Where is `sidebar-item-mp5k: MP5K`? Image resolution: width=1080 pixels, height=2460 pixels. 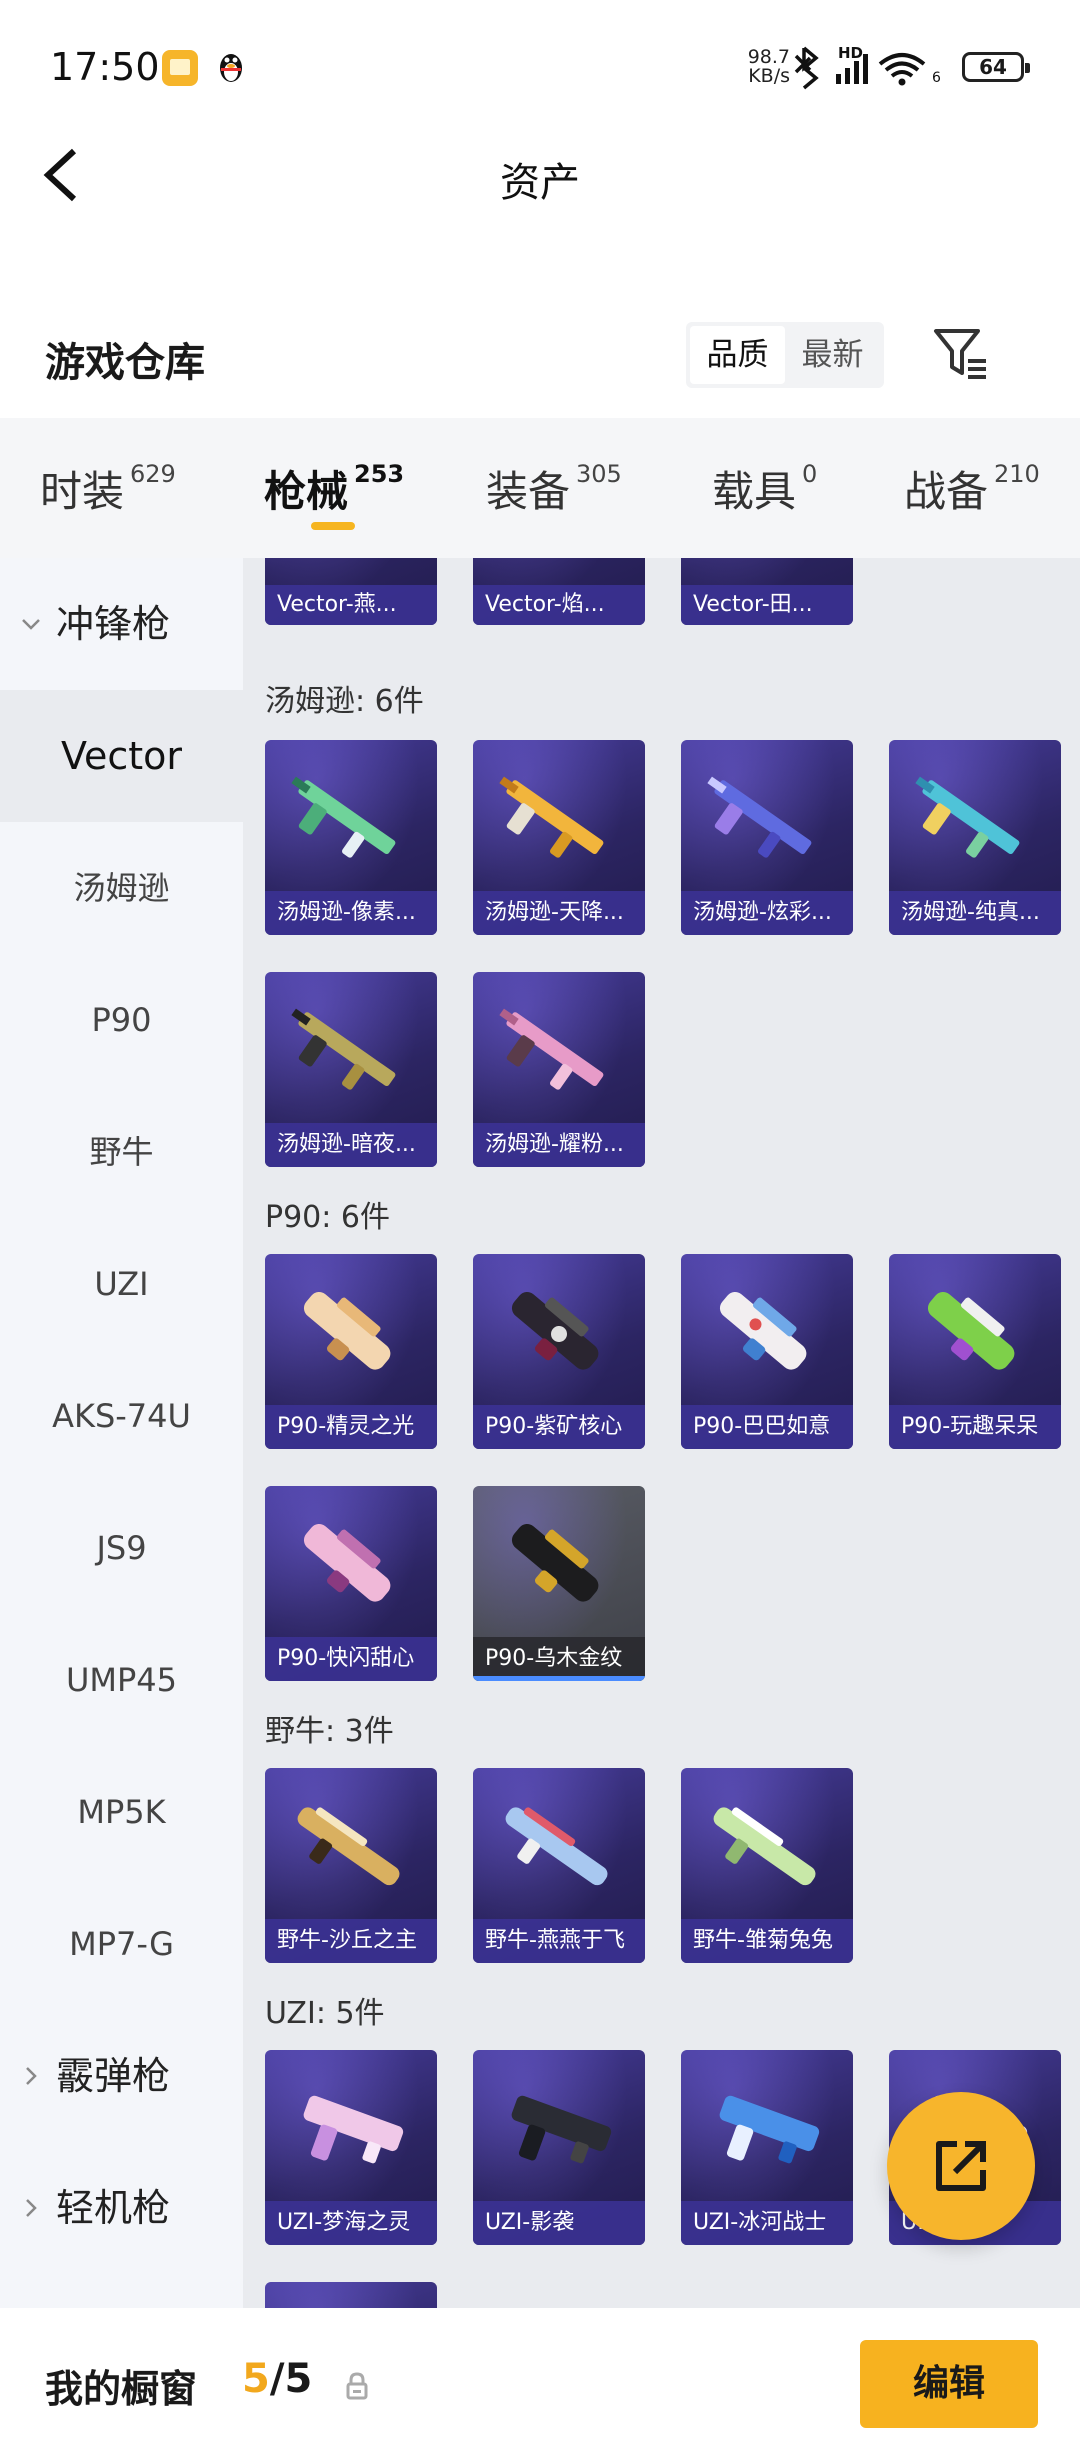 sidebar-item-mp5k: MP5K is located at coordinates (121, 1812).